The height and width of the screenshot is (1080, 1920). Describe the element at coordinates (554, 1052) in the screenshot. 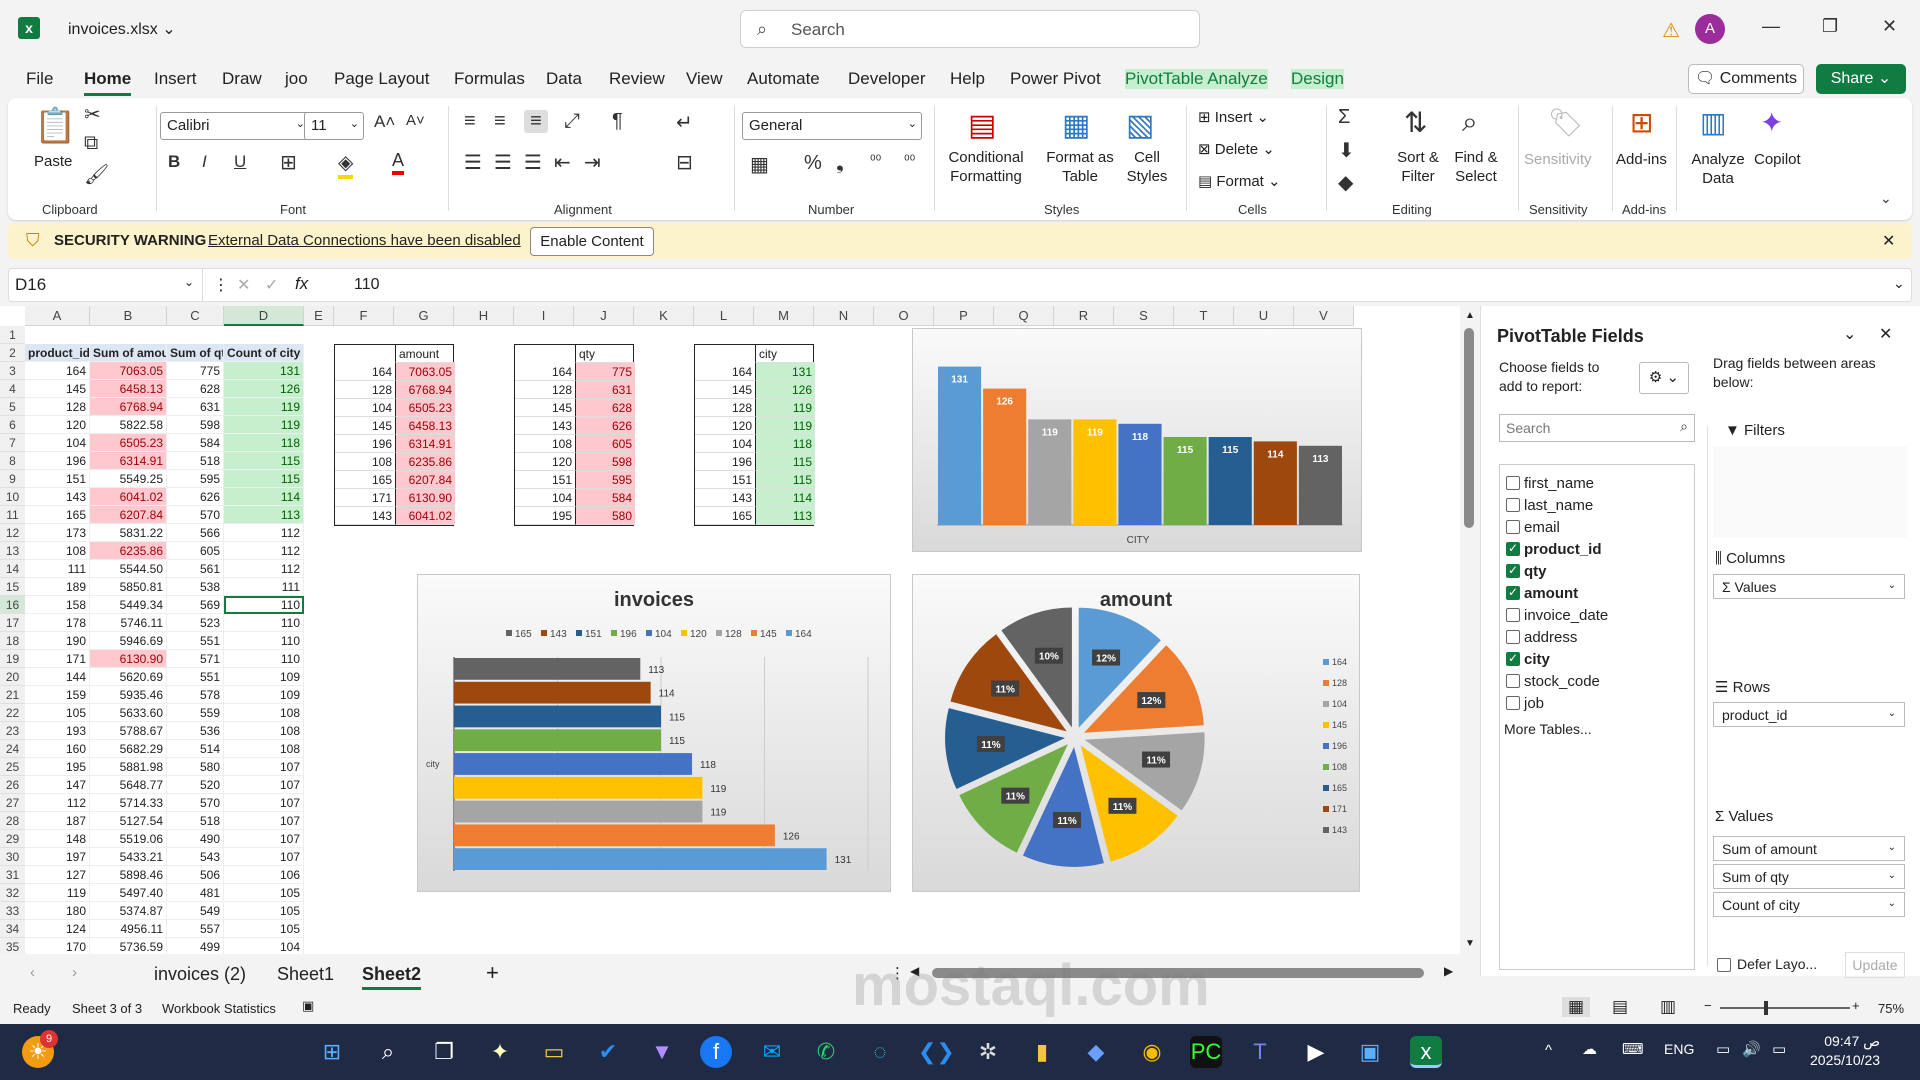

I see `file-explorer-icon: ▭` at that location.